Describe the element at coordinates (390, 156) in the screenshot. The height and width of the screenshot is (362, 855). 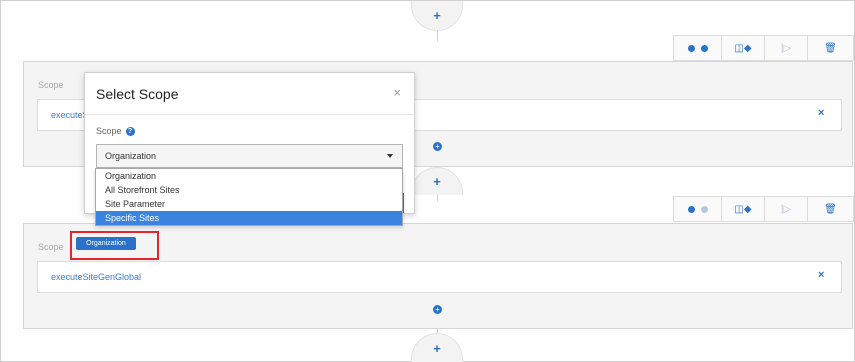
I see `chevron-down-icon` at that location.